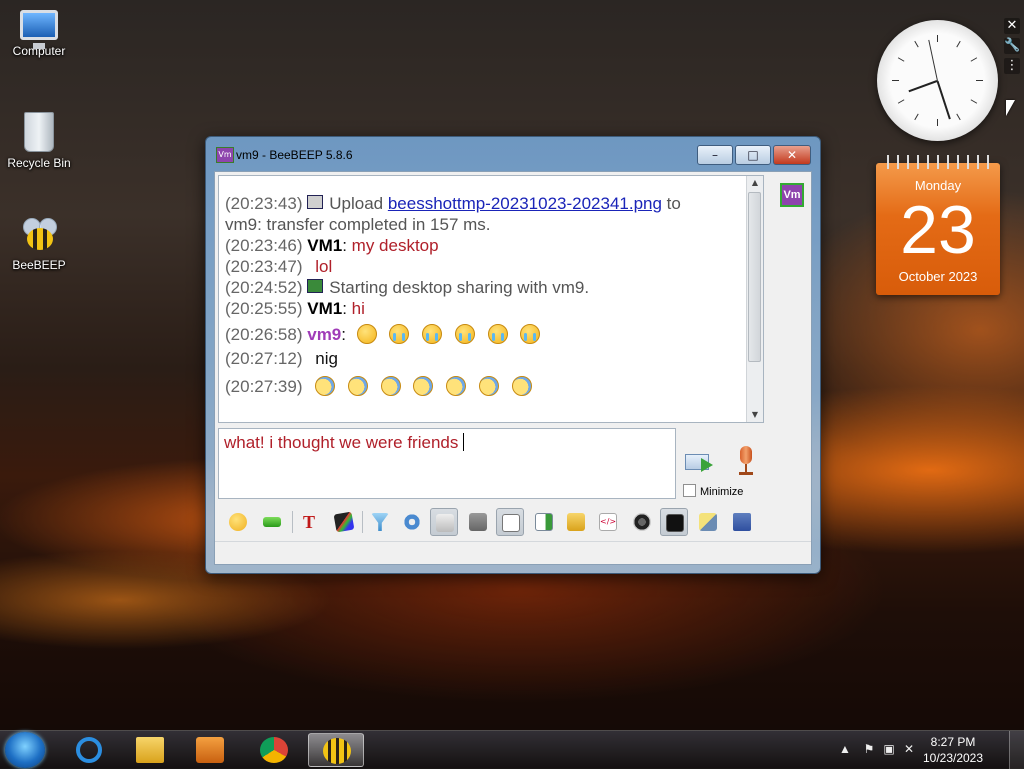 The height and width of the screenshot is (769, 1024). Describe the element at coordinates (938, 185) in the screenshot. I see `calendar-weekday: Monday` at that location.